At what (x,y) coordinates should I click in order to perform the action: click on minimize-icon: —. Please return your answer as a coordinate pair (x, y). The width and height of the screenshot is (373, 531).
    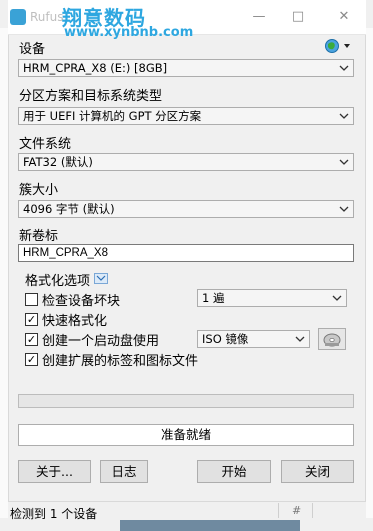
    Looking at the image, I should click on (259, 17).